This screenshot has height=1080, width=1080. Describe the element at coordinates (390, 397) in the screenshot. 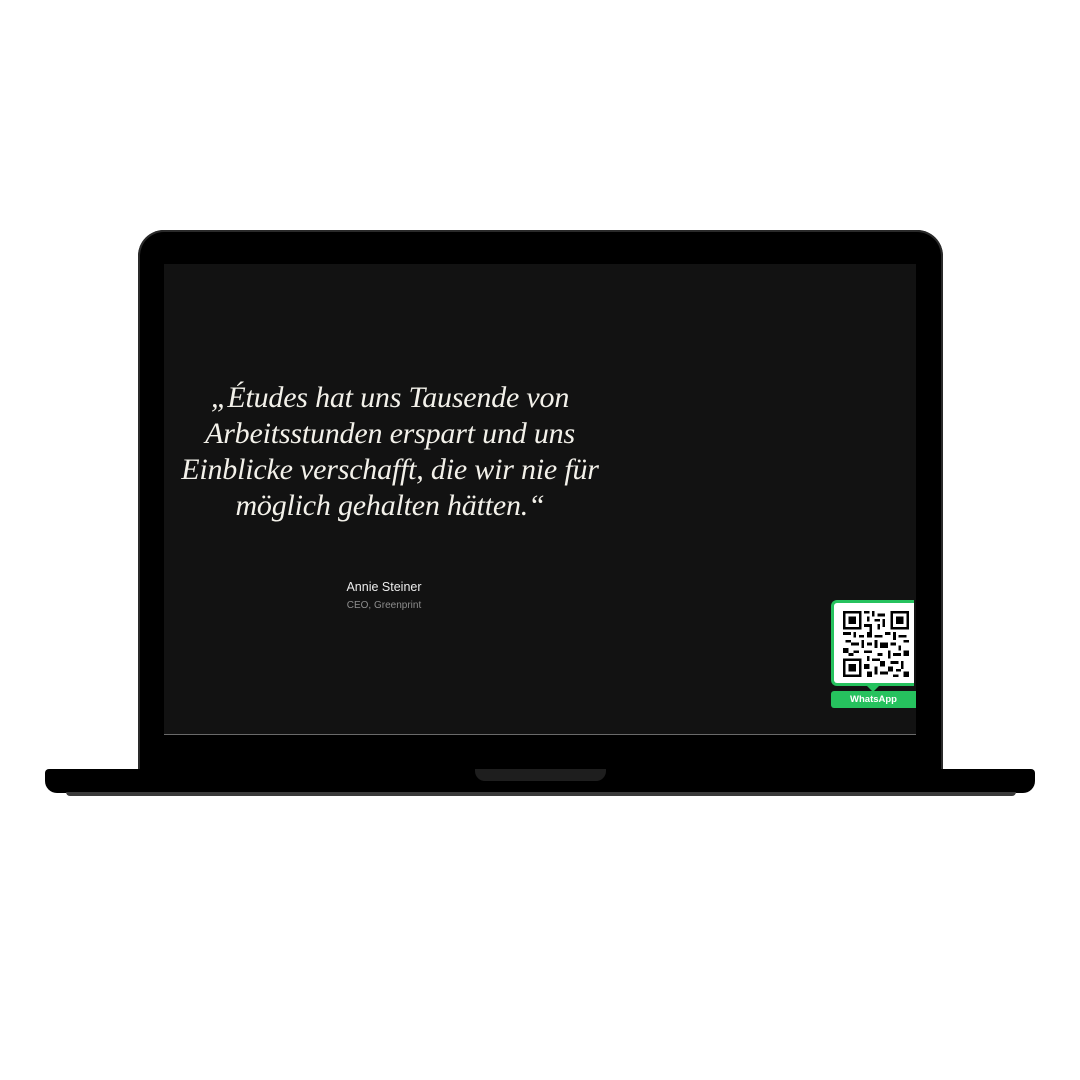

I see `quote-line: „Études hat uns Tausende von` at that location.